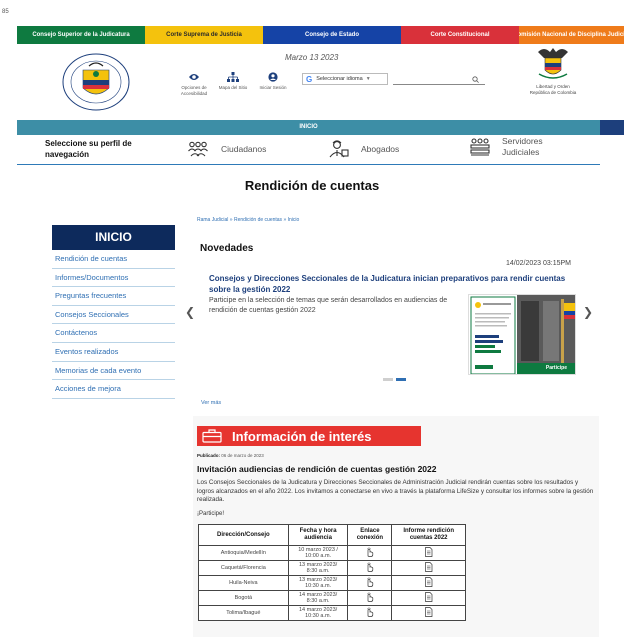 This screenshot has width=624, height=637. Describe the element at coordinates (243, 613) in the screenshot. I see `cell-place: Tolima/Ibagué` at that location.